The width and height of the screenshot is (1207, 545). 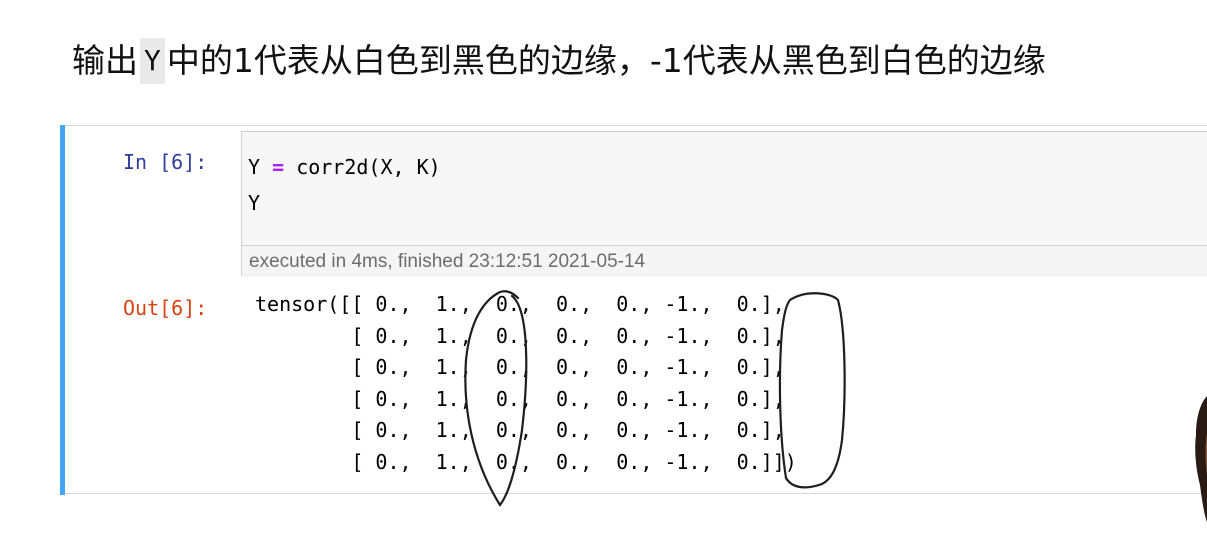 I want to click on output-prompt: Out[6]:, so click(x=165, y=308).